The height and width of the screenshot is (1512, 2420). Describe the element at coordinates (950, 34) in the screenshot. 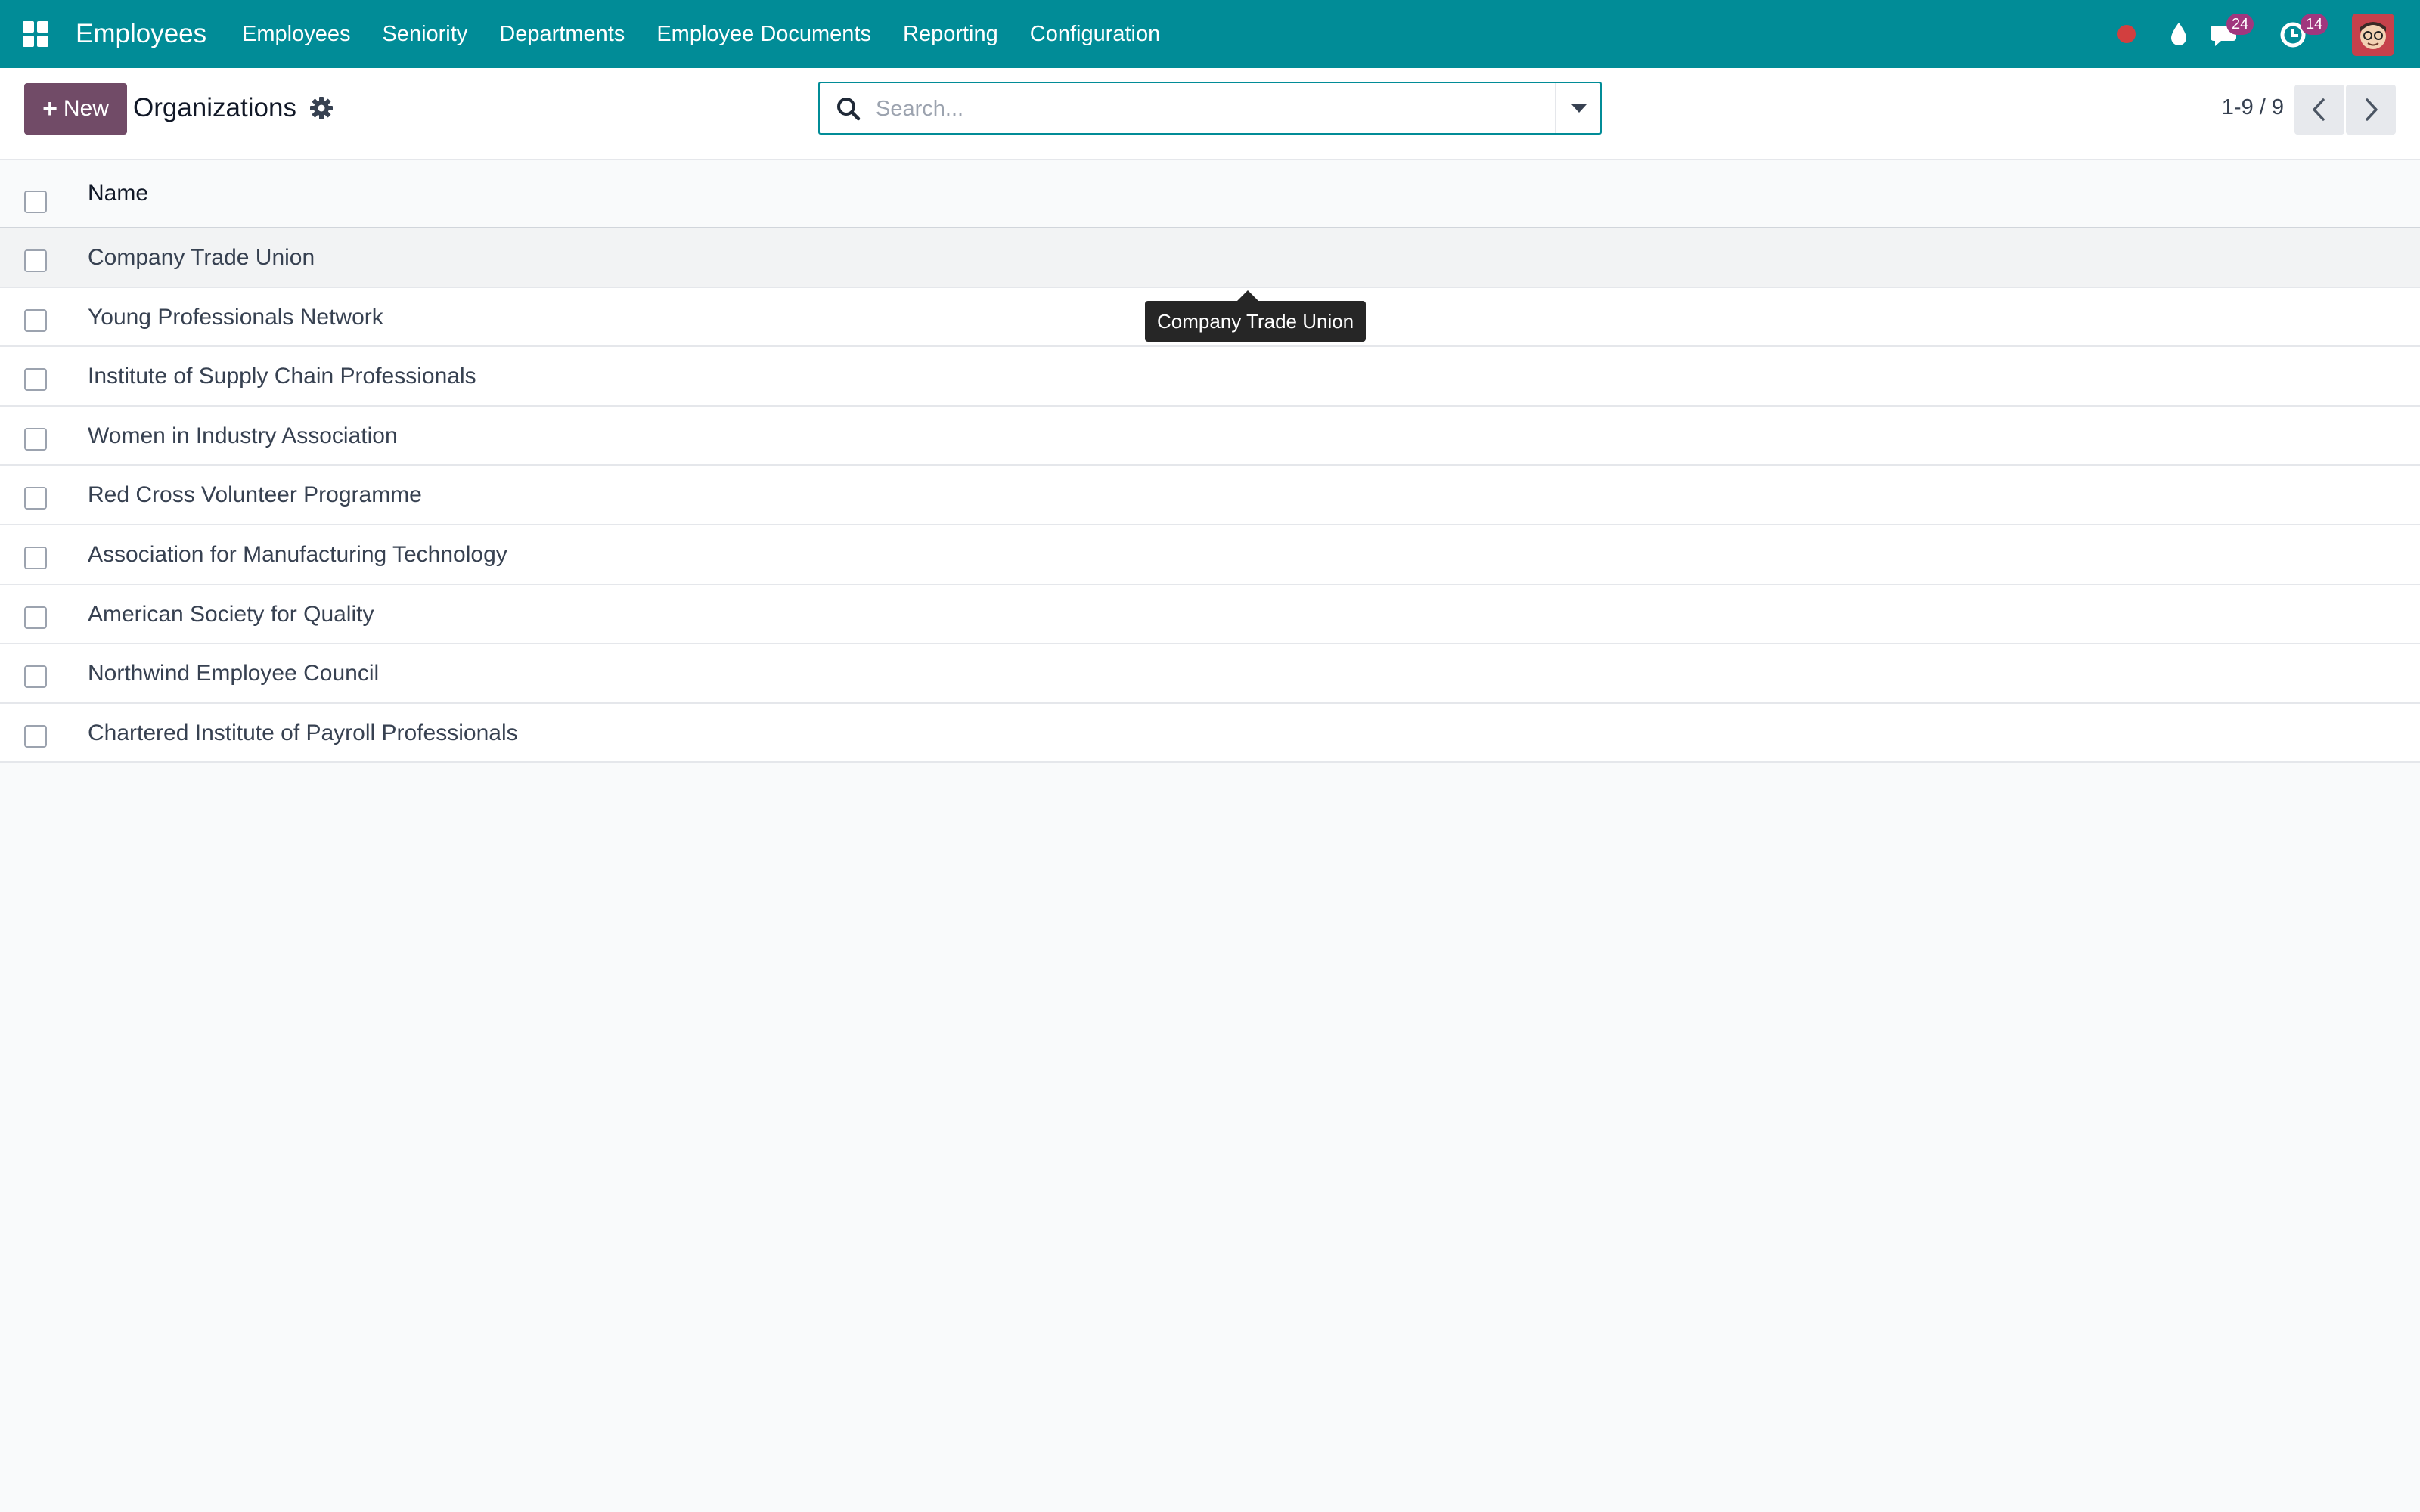

I see `menu-item-reporting: Reporting` at that location.